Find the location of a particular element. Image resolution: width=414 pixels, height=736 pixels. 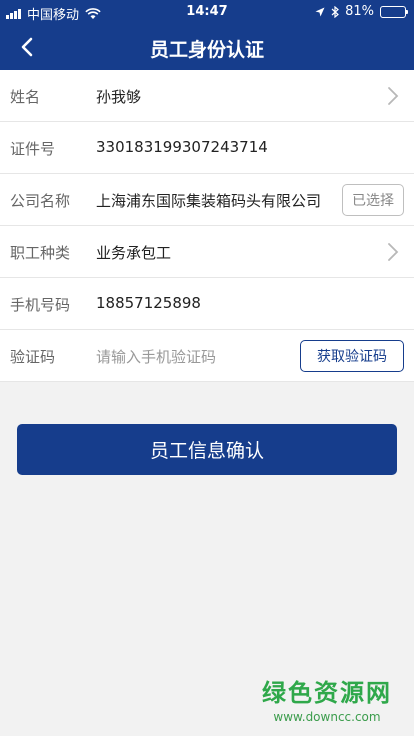

company-row: 公司名称 上海浦东国际集装箱码头有限公司 已选择 is located at coordinates (207, 200).